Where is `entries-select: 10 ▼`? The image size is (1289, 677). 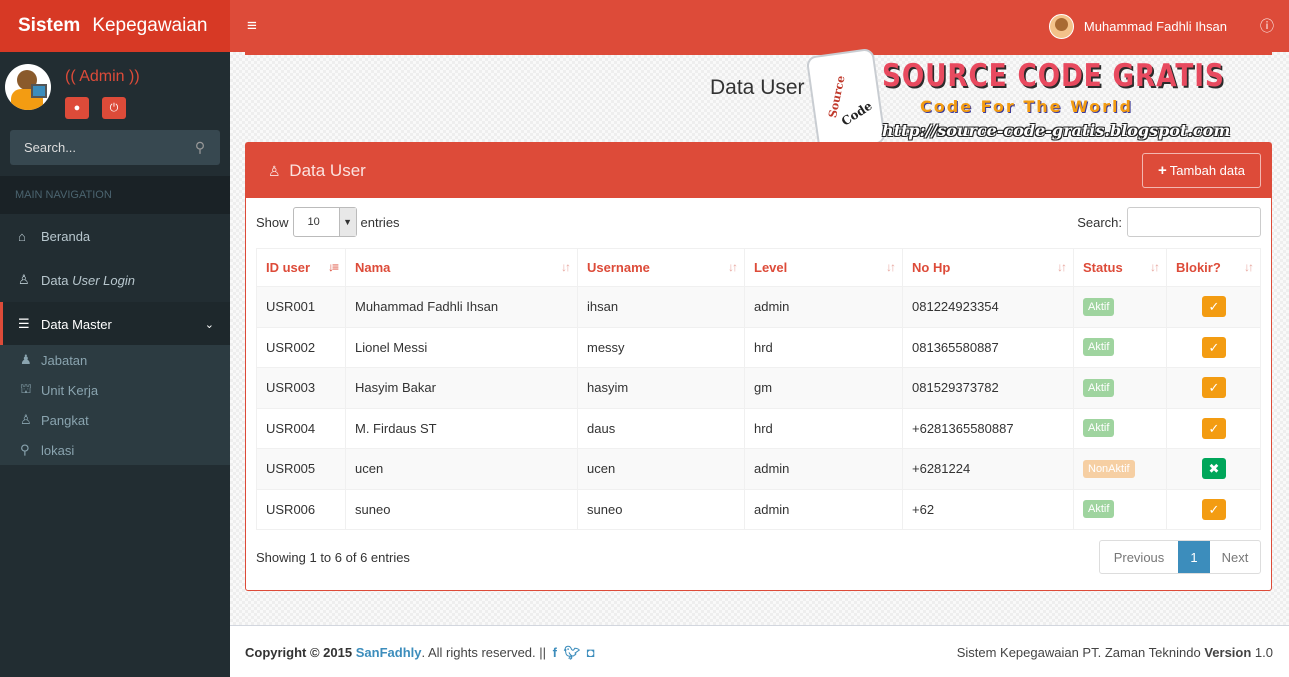 entries-select: 10 ▼ is located at coordinates (324, 222).